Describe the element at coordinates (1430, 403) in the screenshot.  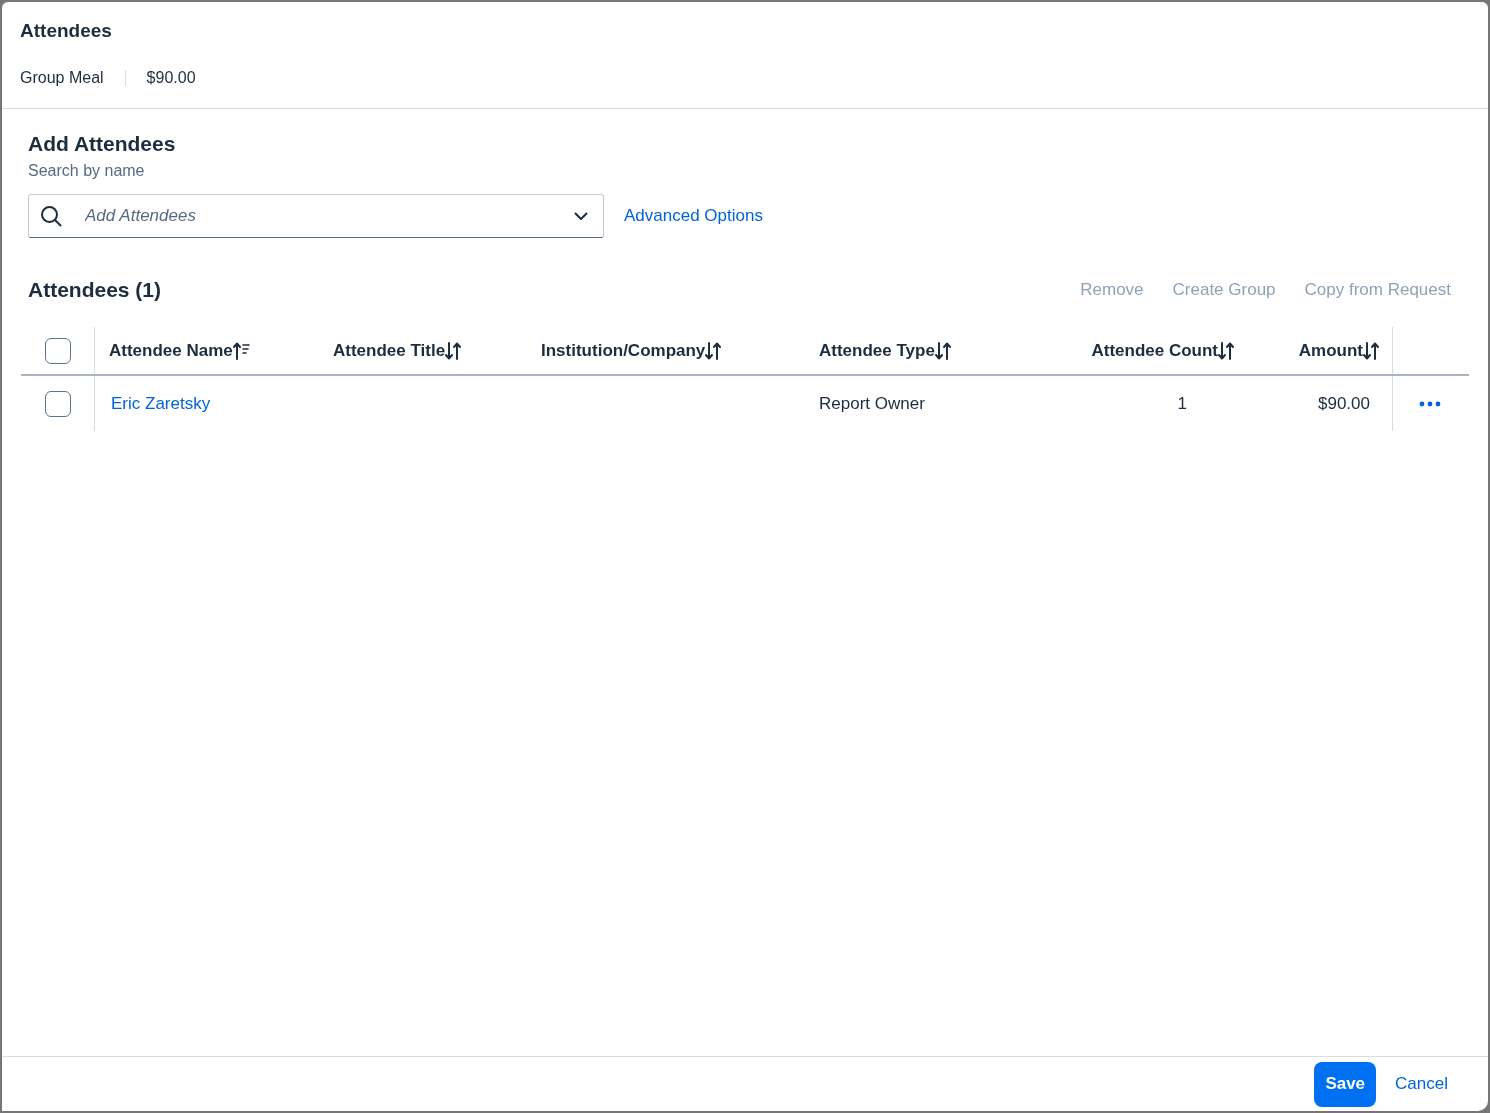
I see `more-icon` at that location.